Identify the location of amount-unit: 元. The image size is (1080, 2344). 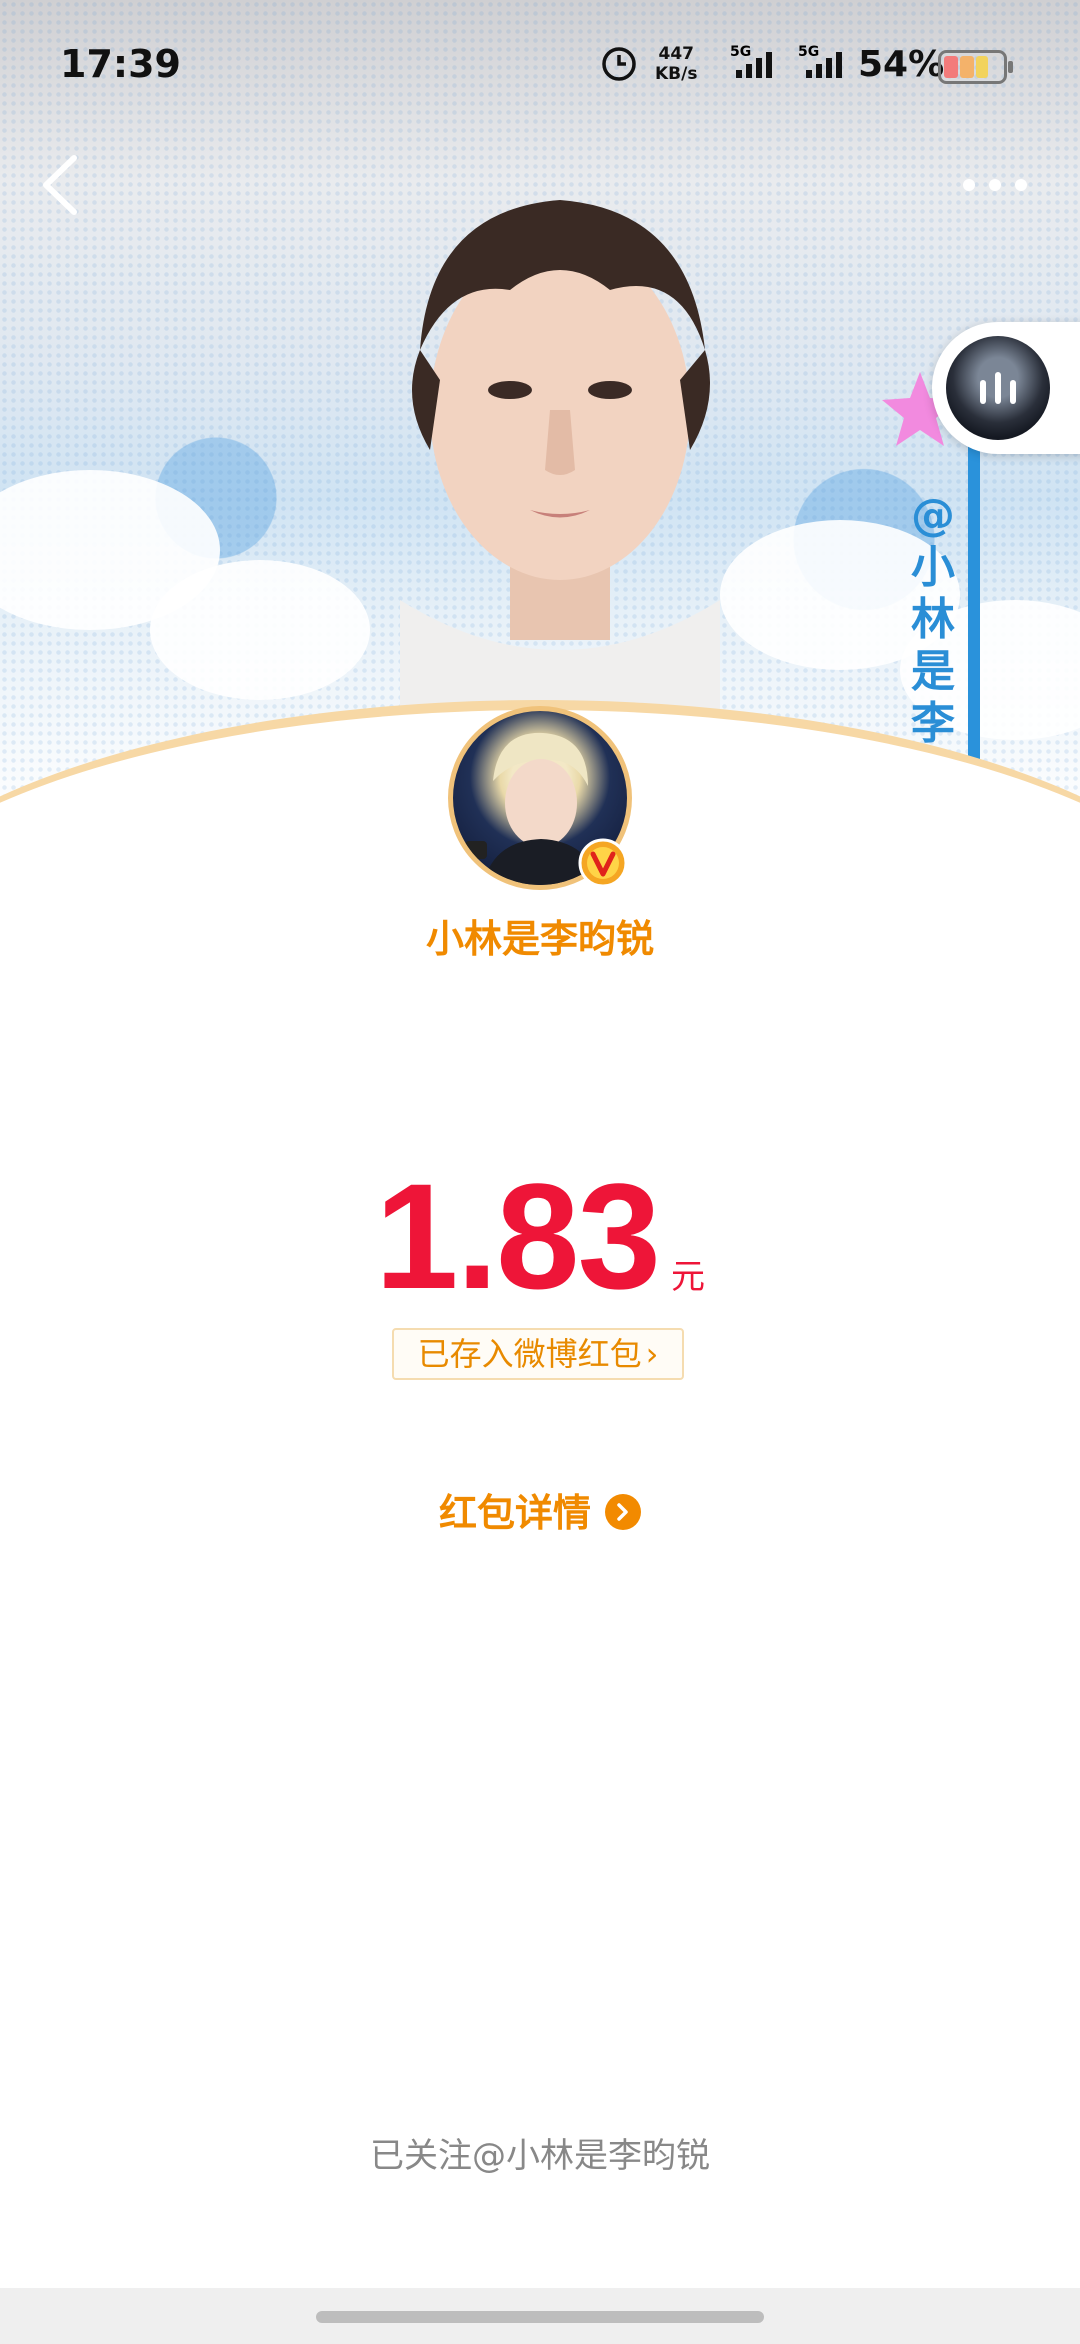
(687, 1277).